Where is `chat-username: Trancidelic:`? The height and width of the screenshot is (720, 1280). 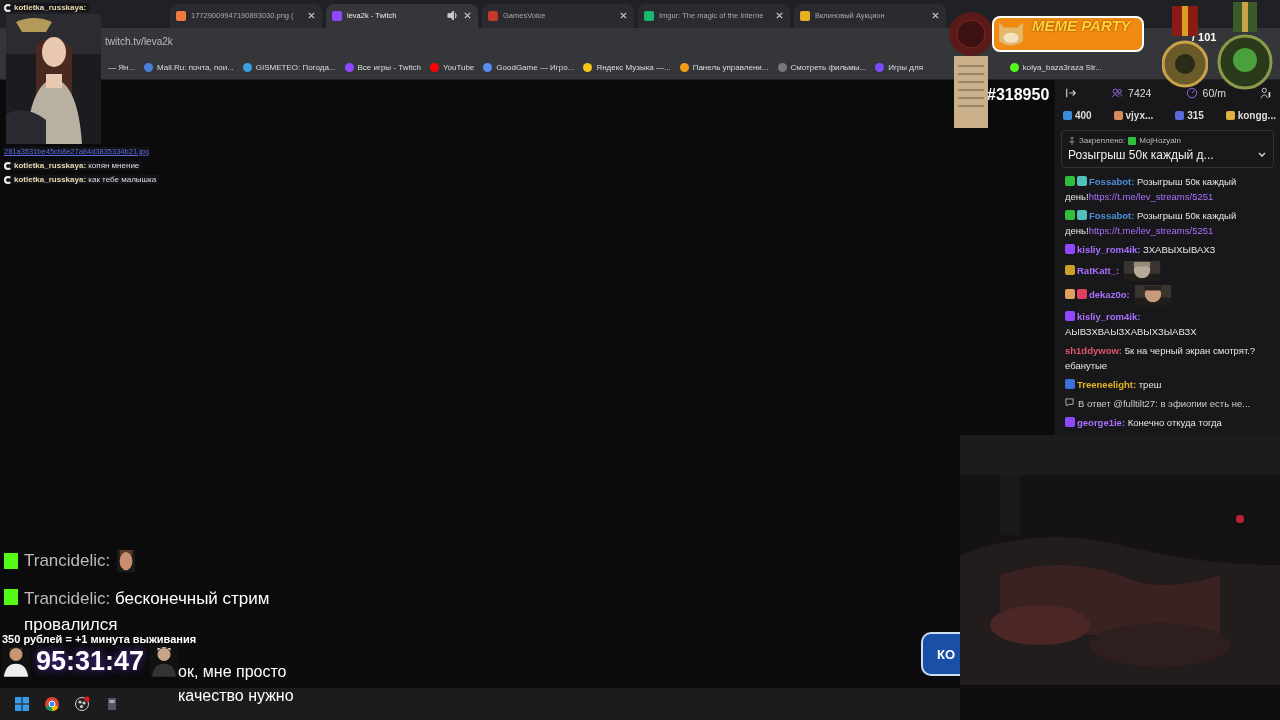
chat-username: Trancidelic: is located at coordinates (67, 561).